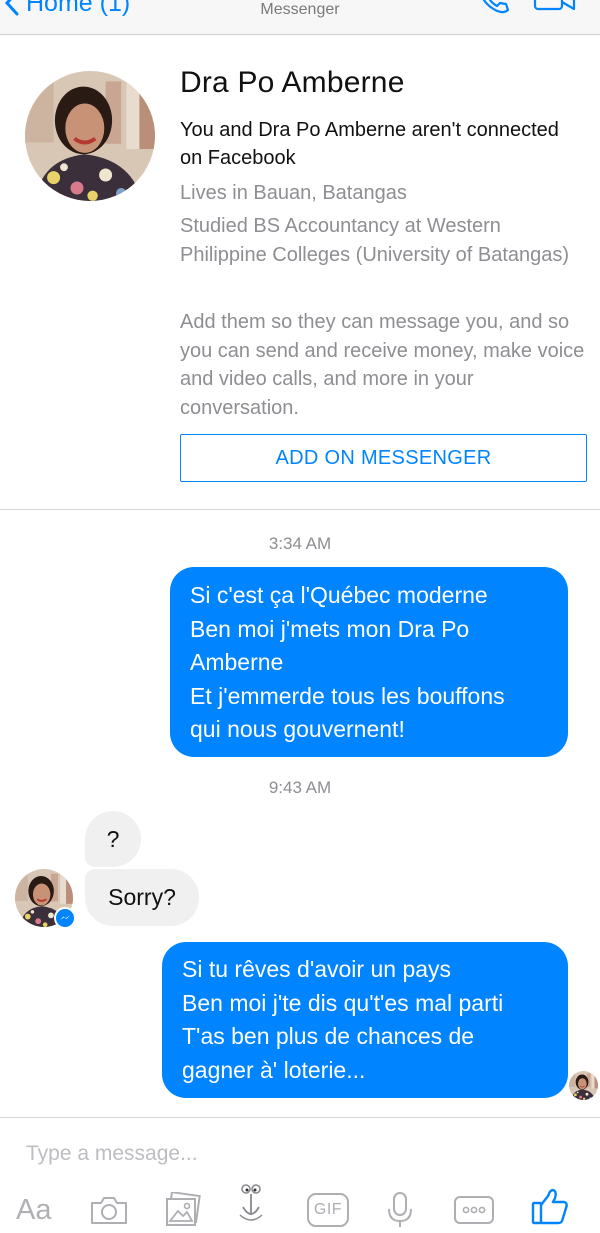 The image size is (600, 1233). I want to click on phone-call-button, so click(495, 10).